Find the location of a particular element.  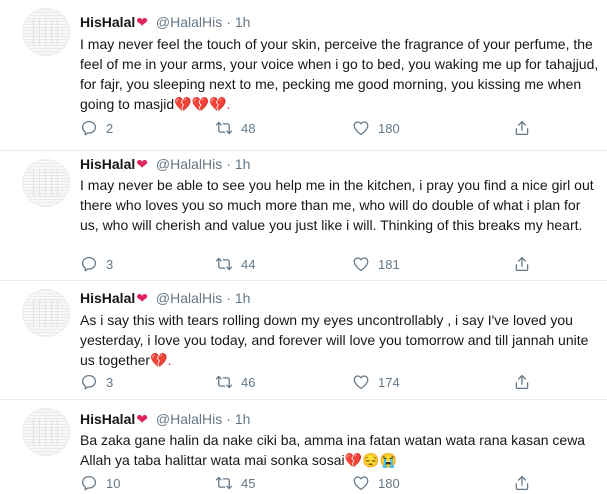

tweet-actions: 10 45 180 is located at coordinates (305, 483).